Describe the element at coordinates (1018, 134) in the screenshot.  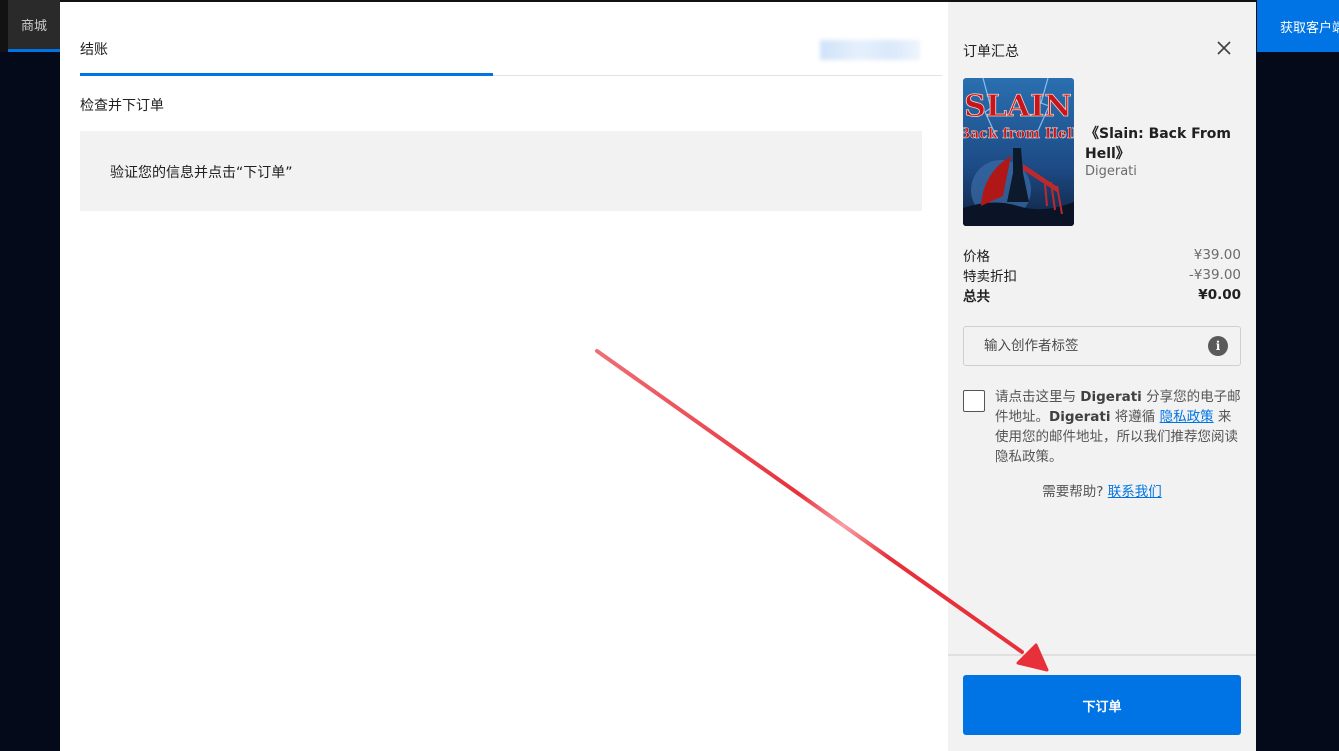
I see `cover-subtitle-text: Back from Hell` at that location.